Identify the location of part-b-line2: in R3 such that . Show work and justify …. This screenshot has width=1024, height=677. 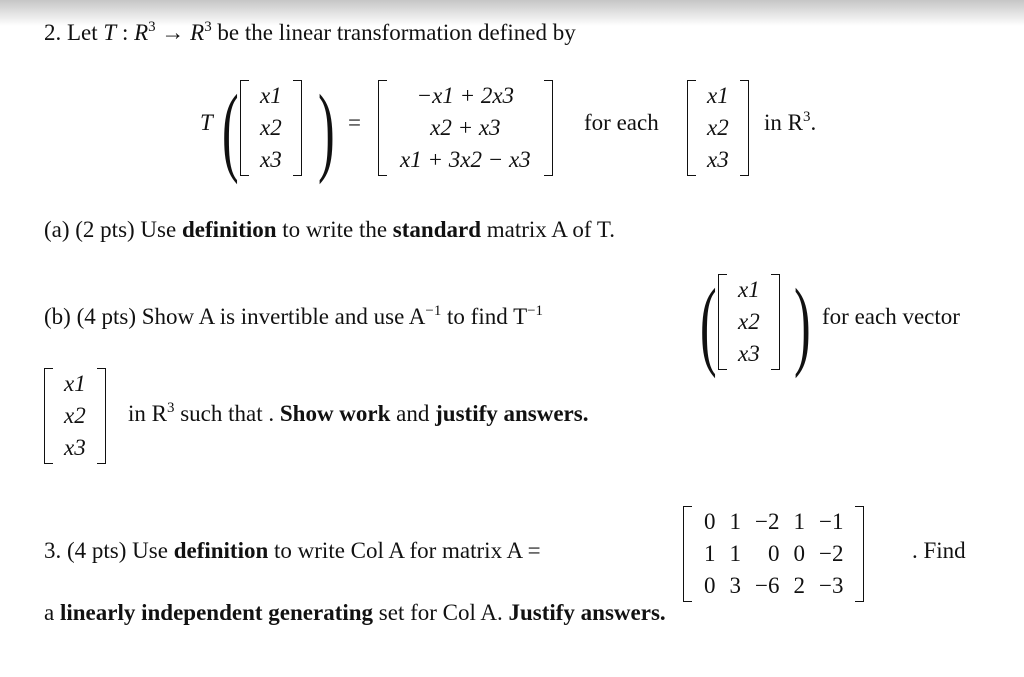
(358, 413).